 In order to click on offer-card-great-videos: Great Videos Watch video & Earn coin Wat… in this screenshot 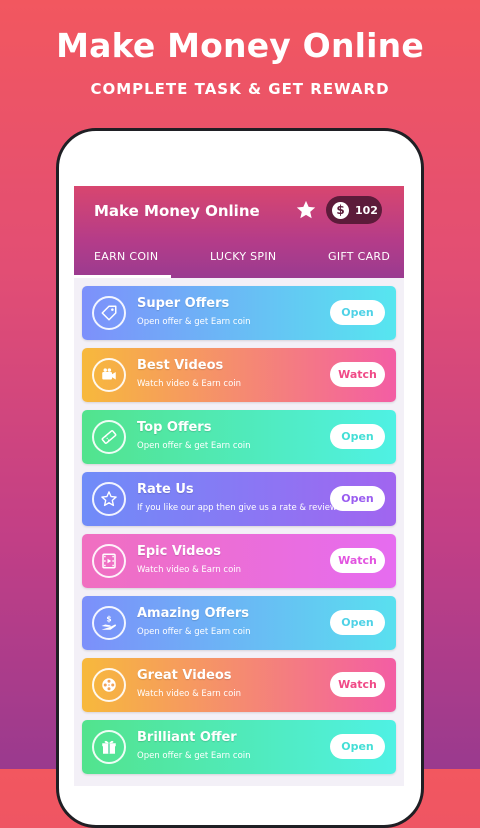, I will do `click(239, 685)`.